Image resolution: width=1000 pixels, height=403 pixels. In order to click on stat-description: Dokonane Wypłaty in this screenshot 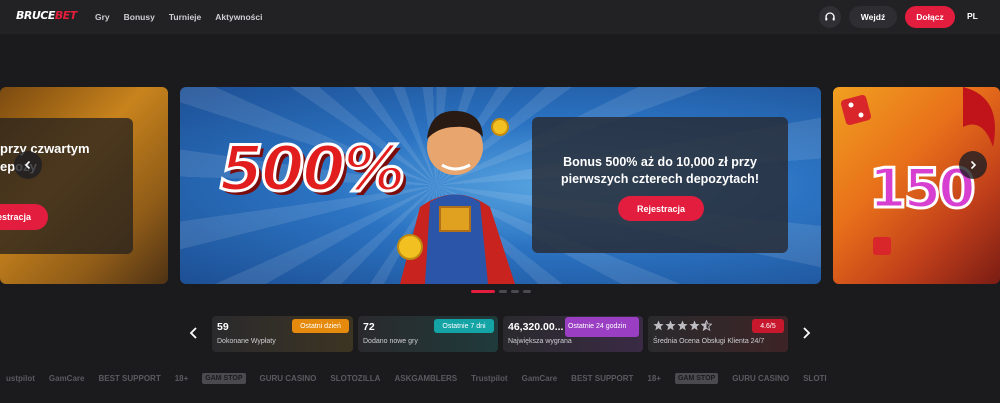, I will do `click(246, 341)`.